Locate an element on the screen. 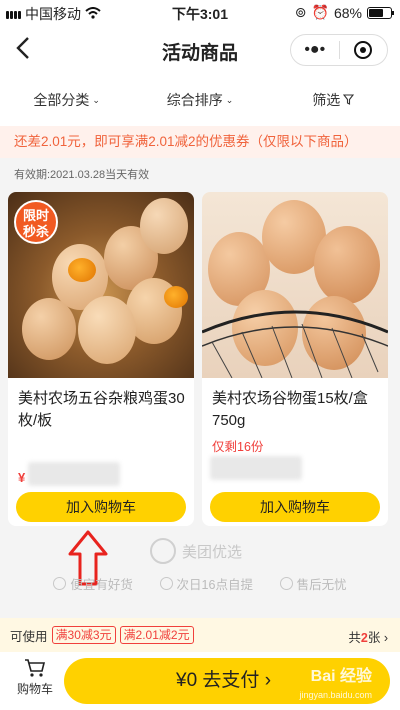 The width and height of the screenshot is (400, 710). checkout-button: ¥0 去支付 › Bai 经验 jingyan.baidu.com is located at coordinates (227, 681).